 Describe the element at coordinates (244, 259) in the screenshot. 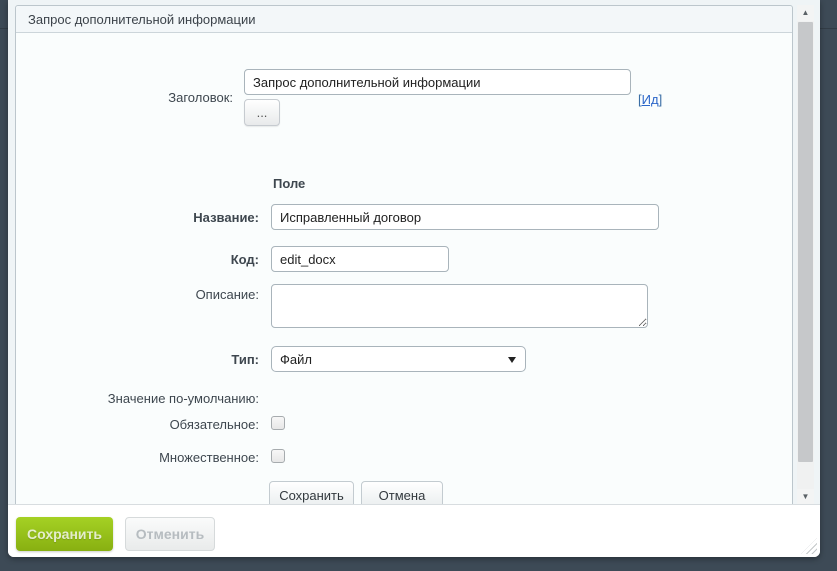

I see `code-field-label: Код:` at that location.